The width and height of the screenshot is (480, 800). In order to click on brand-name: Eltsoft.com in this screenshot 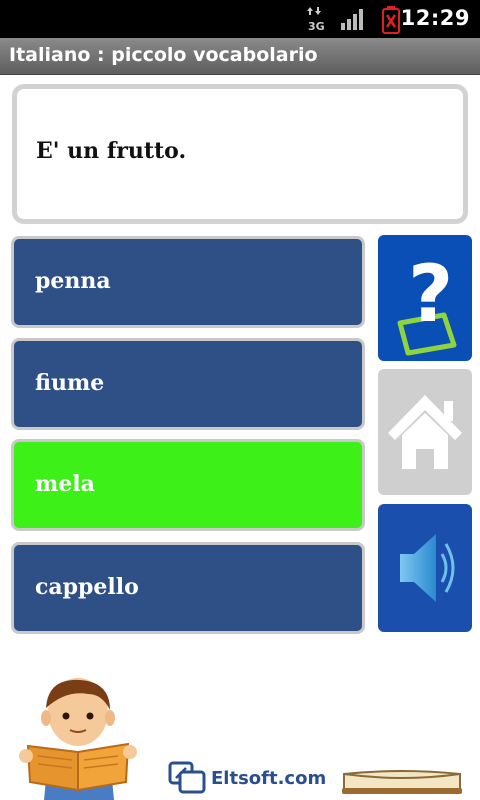, I will do `click(269, 778)`.